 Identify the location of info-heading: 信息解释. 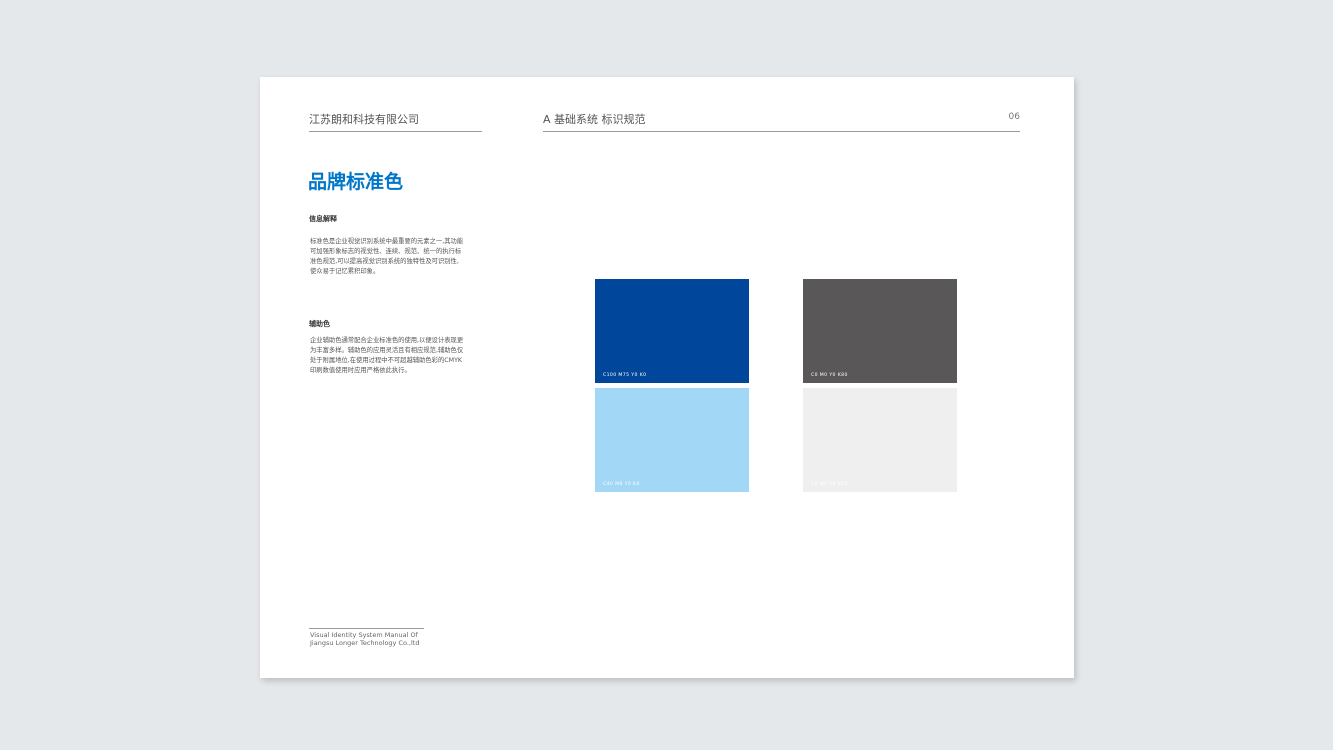
(323, 219).